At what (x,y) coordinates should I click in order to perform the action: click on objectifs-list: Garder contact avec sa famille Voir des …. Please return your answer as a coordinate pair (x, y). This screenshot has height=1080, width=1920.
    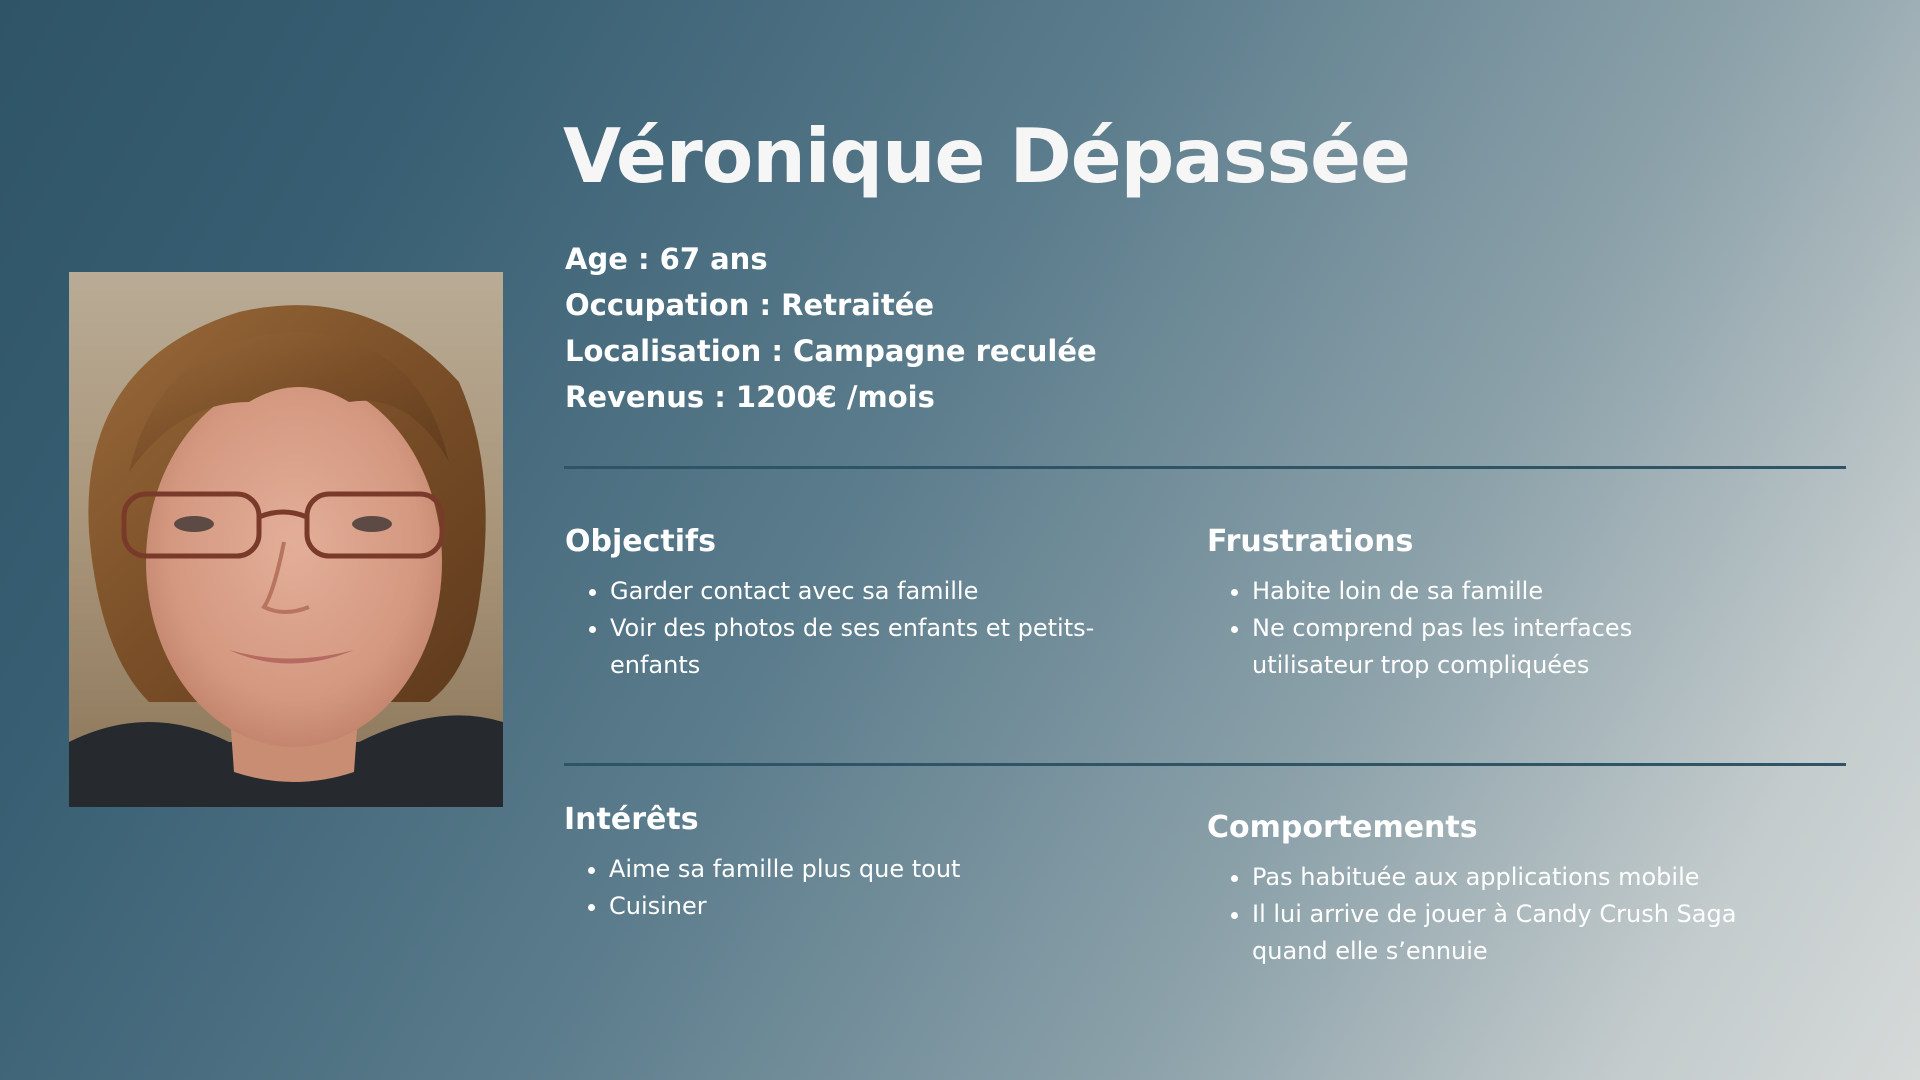
    Looking at the image, I should click on (842, 628).